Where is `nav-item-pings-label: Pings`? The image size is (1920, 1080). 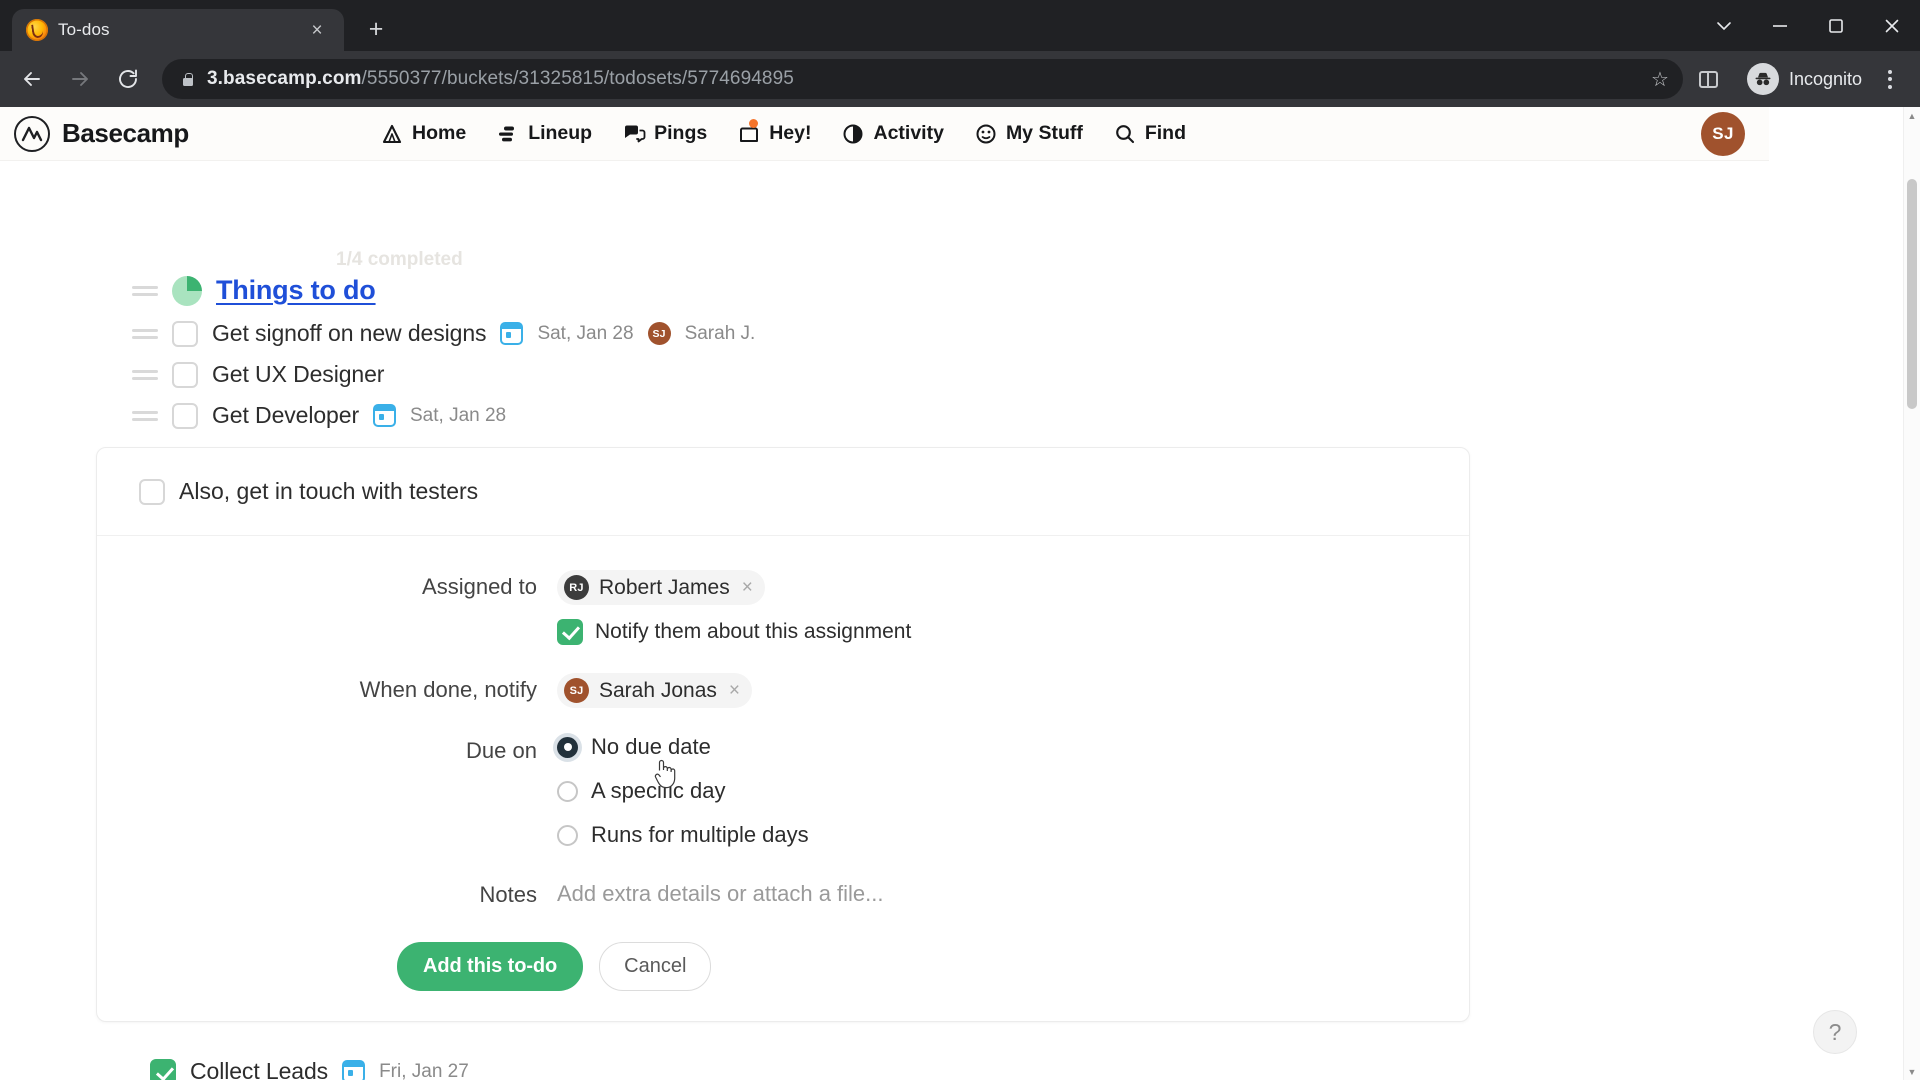 nav-item-pings-label: Pings is located at coordinates (681, 133).